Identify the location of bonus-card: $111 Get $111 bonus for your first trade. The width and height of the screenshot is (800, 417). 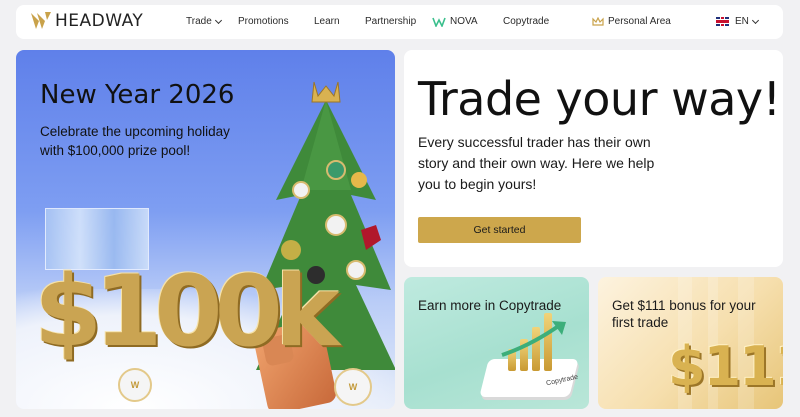
(690, 343).